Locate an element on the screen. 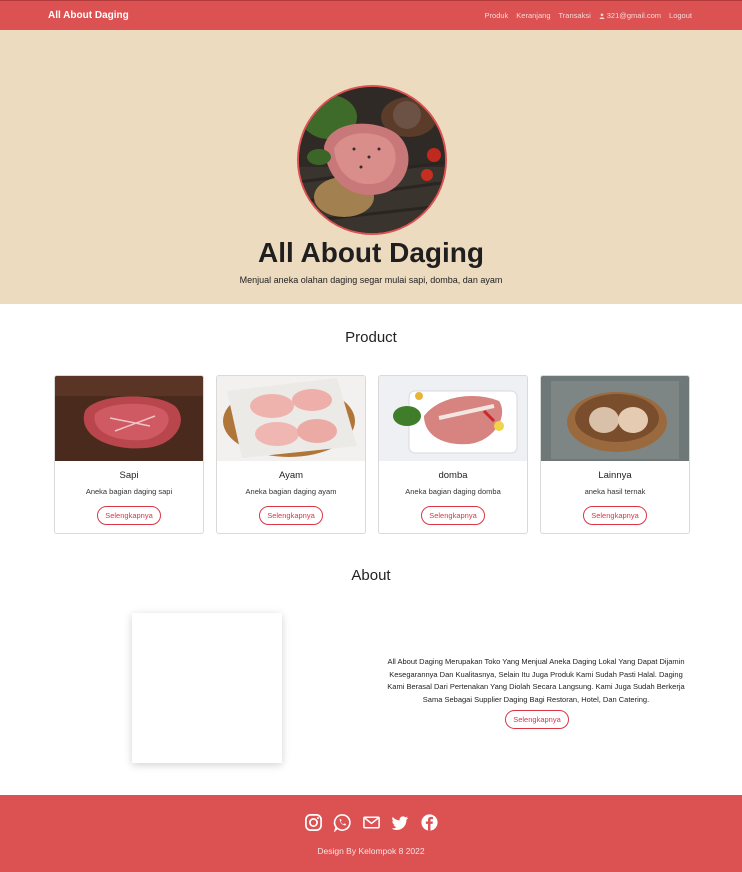 The image size is (742, 872). nav-user: 321@gmail.com is located at coordinates (630, 15).